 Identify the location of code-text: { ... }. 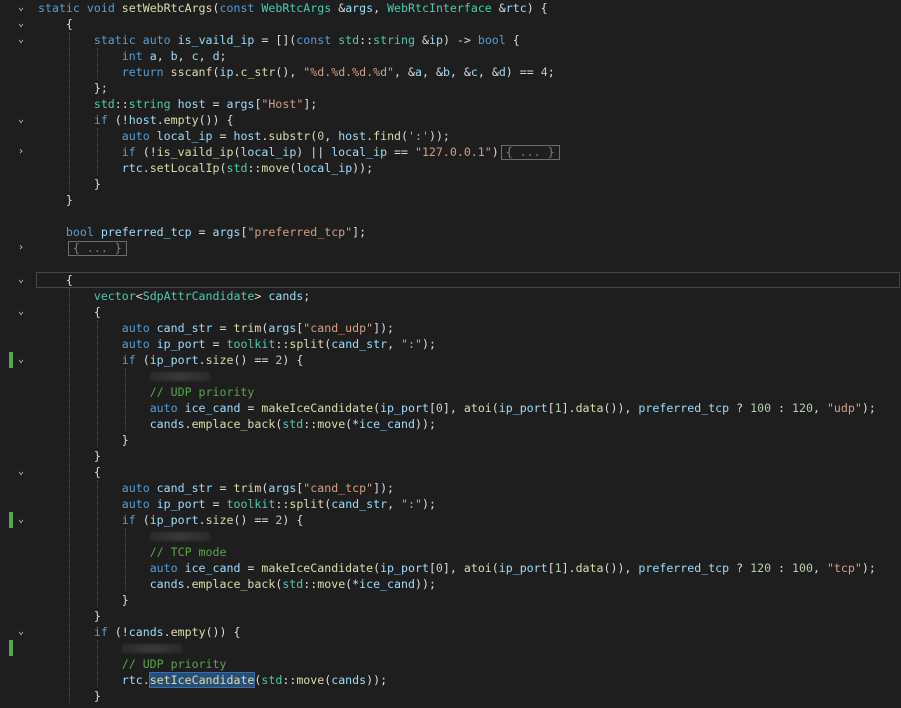
(82, 248).